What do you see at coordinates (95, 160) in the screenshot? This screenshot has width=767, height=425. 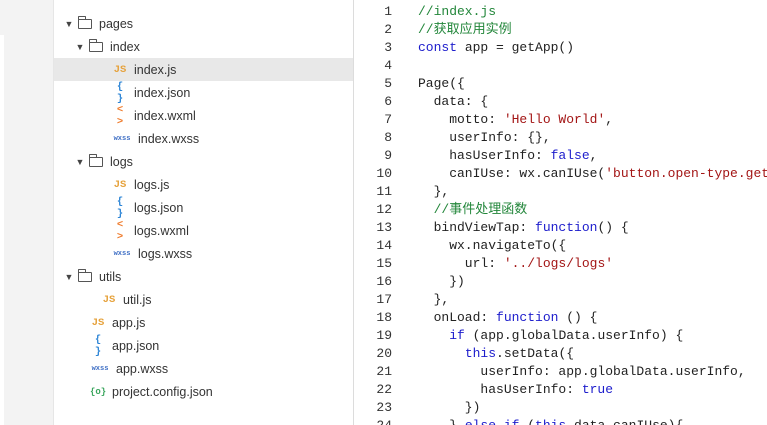 I see `folder-icon` at bounding box center [95, 160].